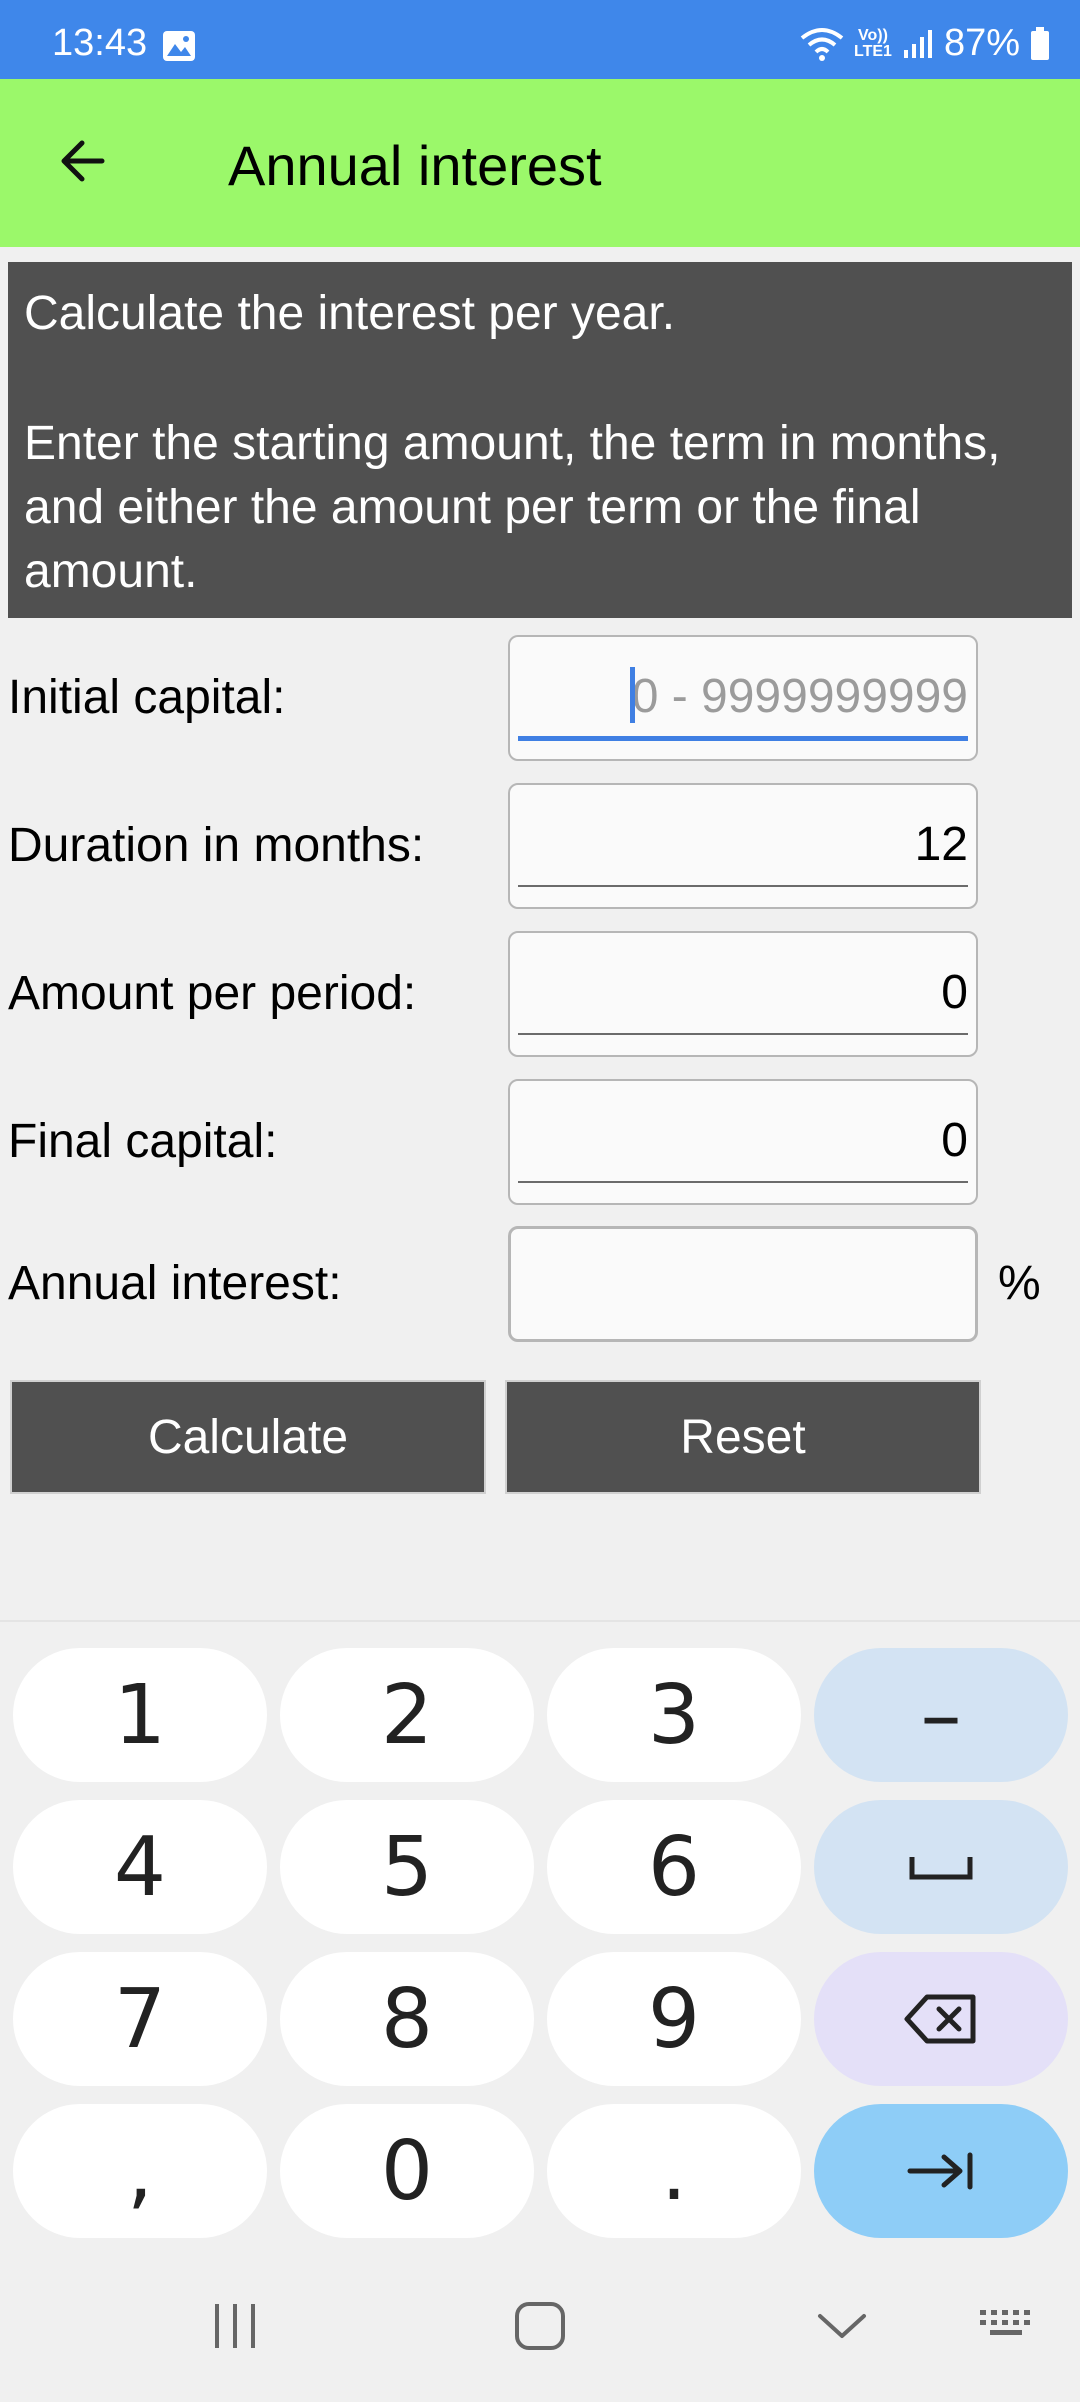 The width and height of the screenshot is (1080, 2402). What do you see at coordinates (407, 1867) in the screenshot?
I see `key-5: 5` at bounding box center [407, 1867].